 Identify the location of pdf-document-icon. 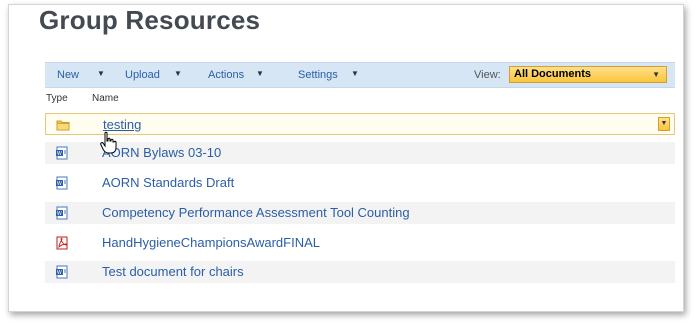
(62, 243).